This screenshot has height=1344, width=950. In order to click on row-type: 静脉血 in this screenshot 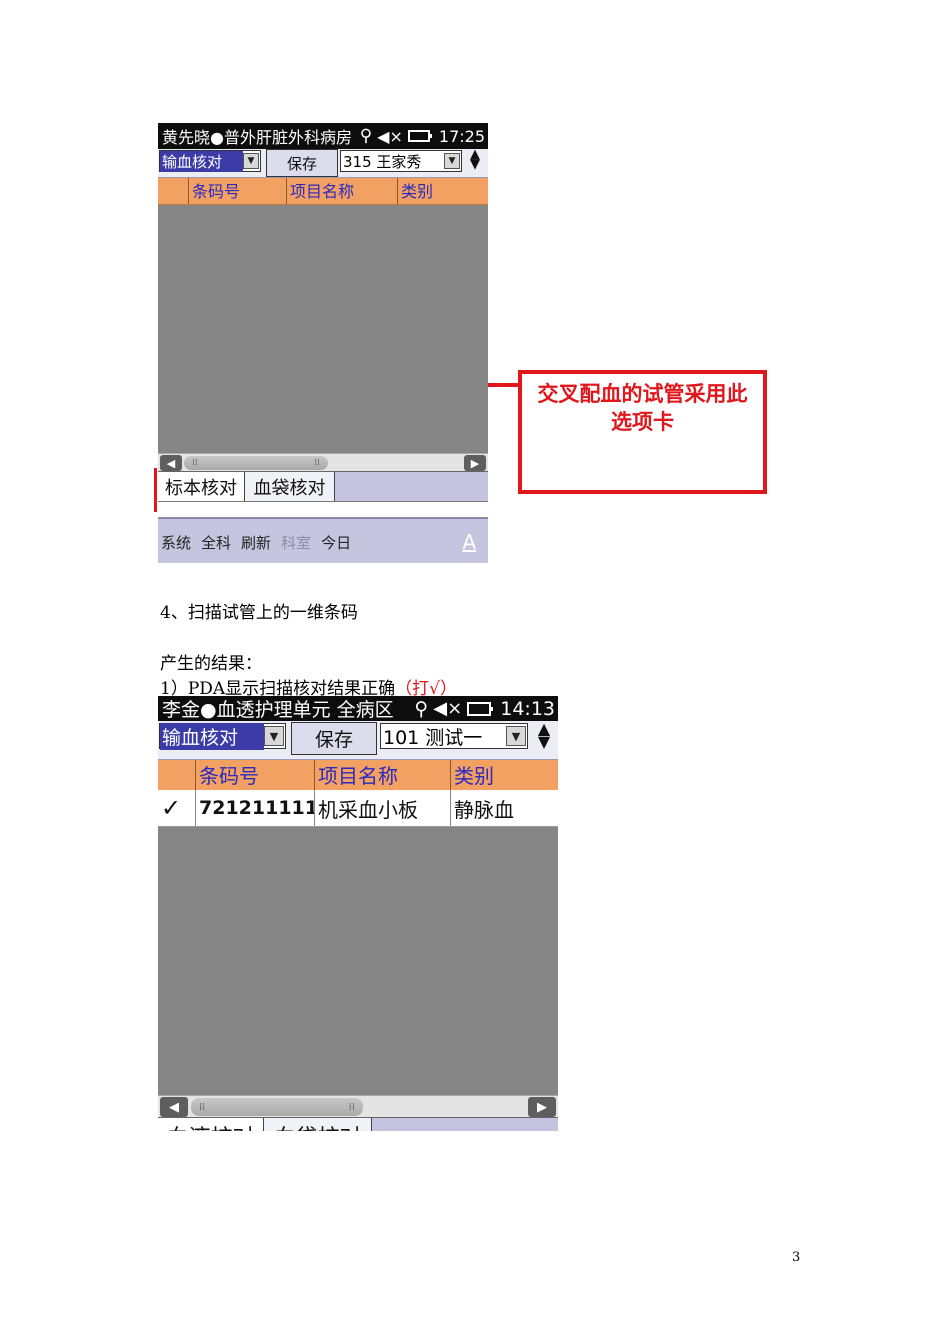, I will do `click(484, 809)`.